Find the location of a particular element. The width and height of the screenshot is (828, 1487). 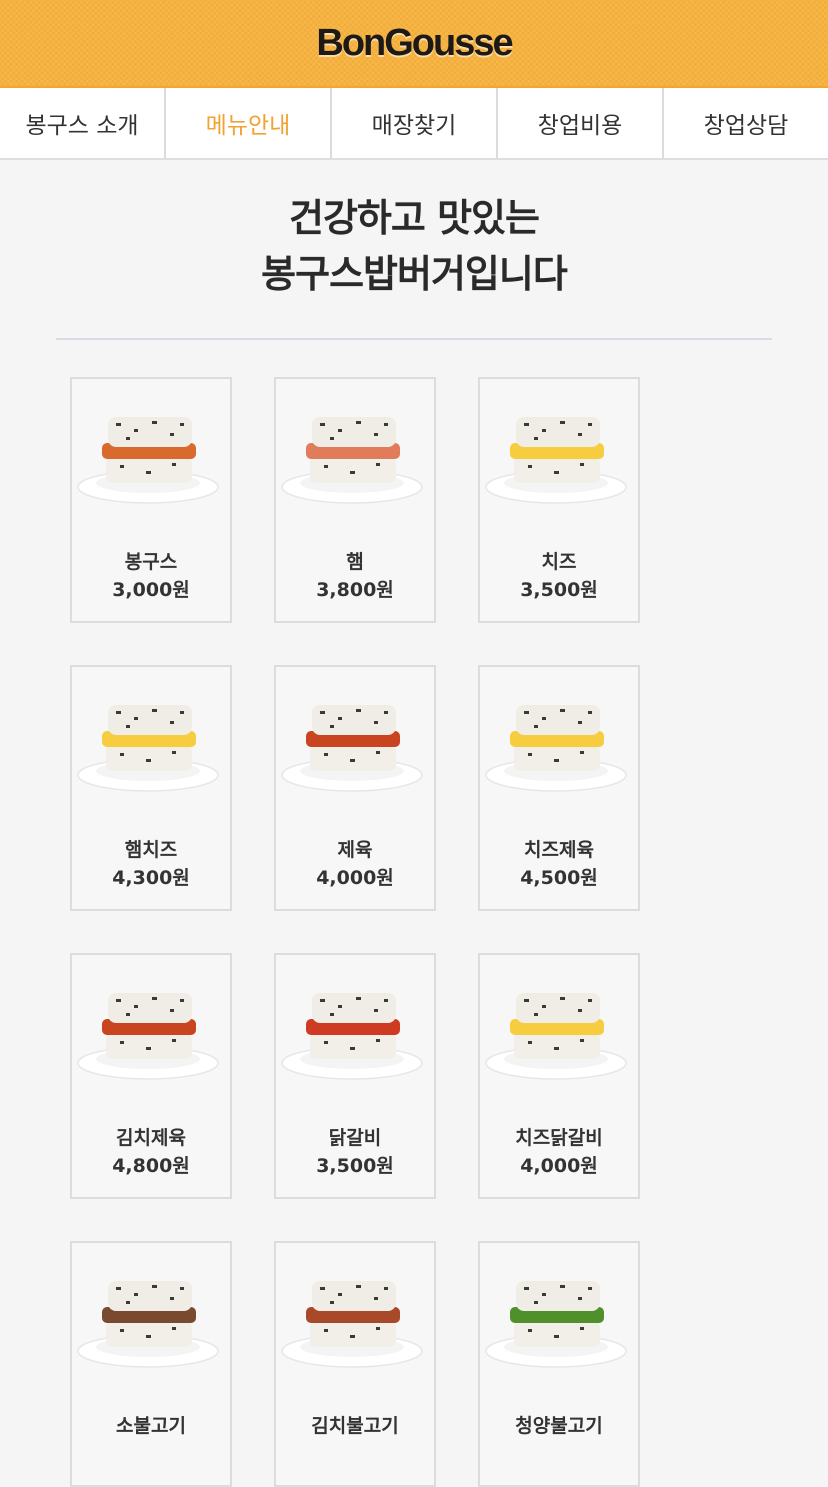

menu-item-name: 봉구스 is located at coordinates (151, 562).